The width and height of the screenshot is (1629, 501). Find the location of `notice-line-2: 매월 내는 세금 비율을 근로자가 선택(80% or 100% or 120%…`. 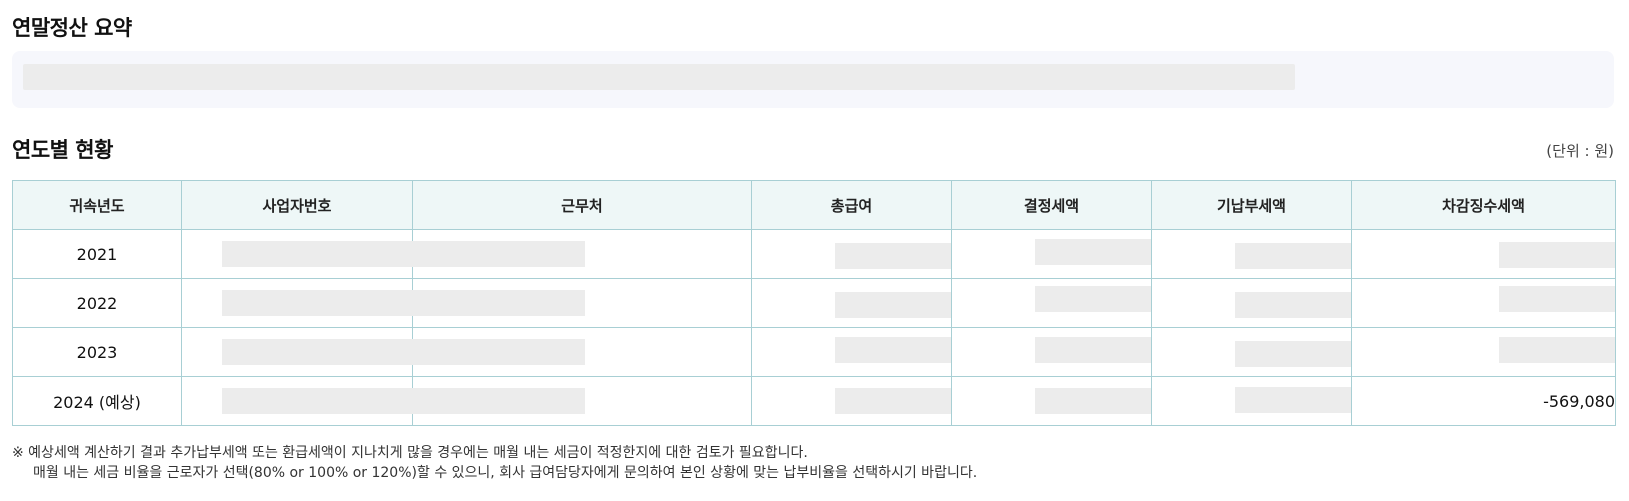

notice-line-2: 매월 내는 세금 비율을 근로자가 선택(80% or 100% or 120%… is located at coordinates (505, 473).